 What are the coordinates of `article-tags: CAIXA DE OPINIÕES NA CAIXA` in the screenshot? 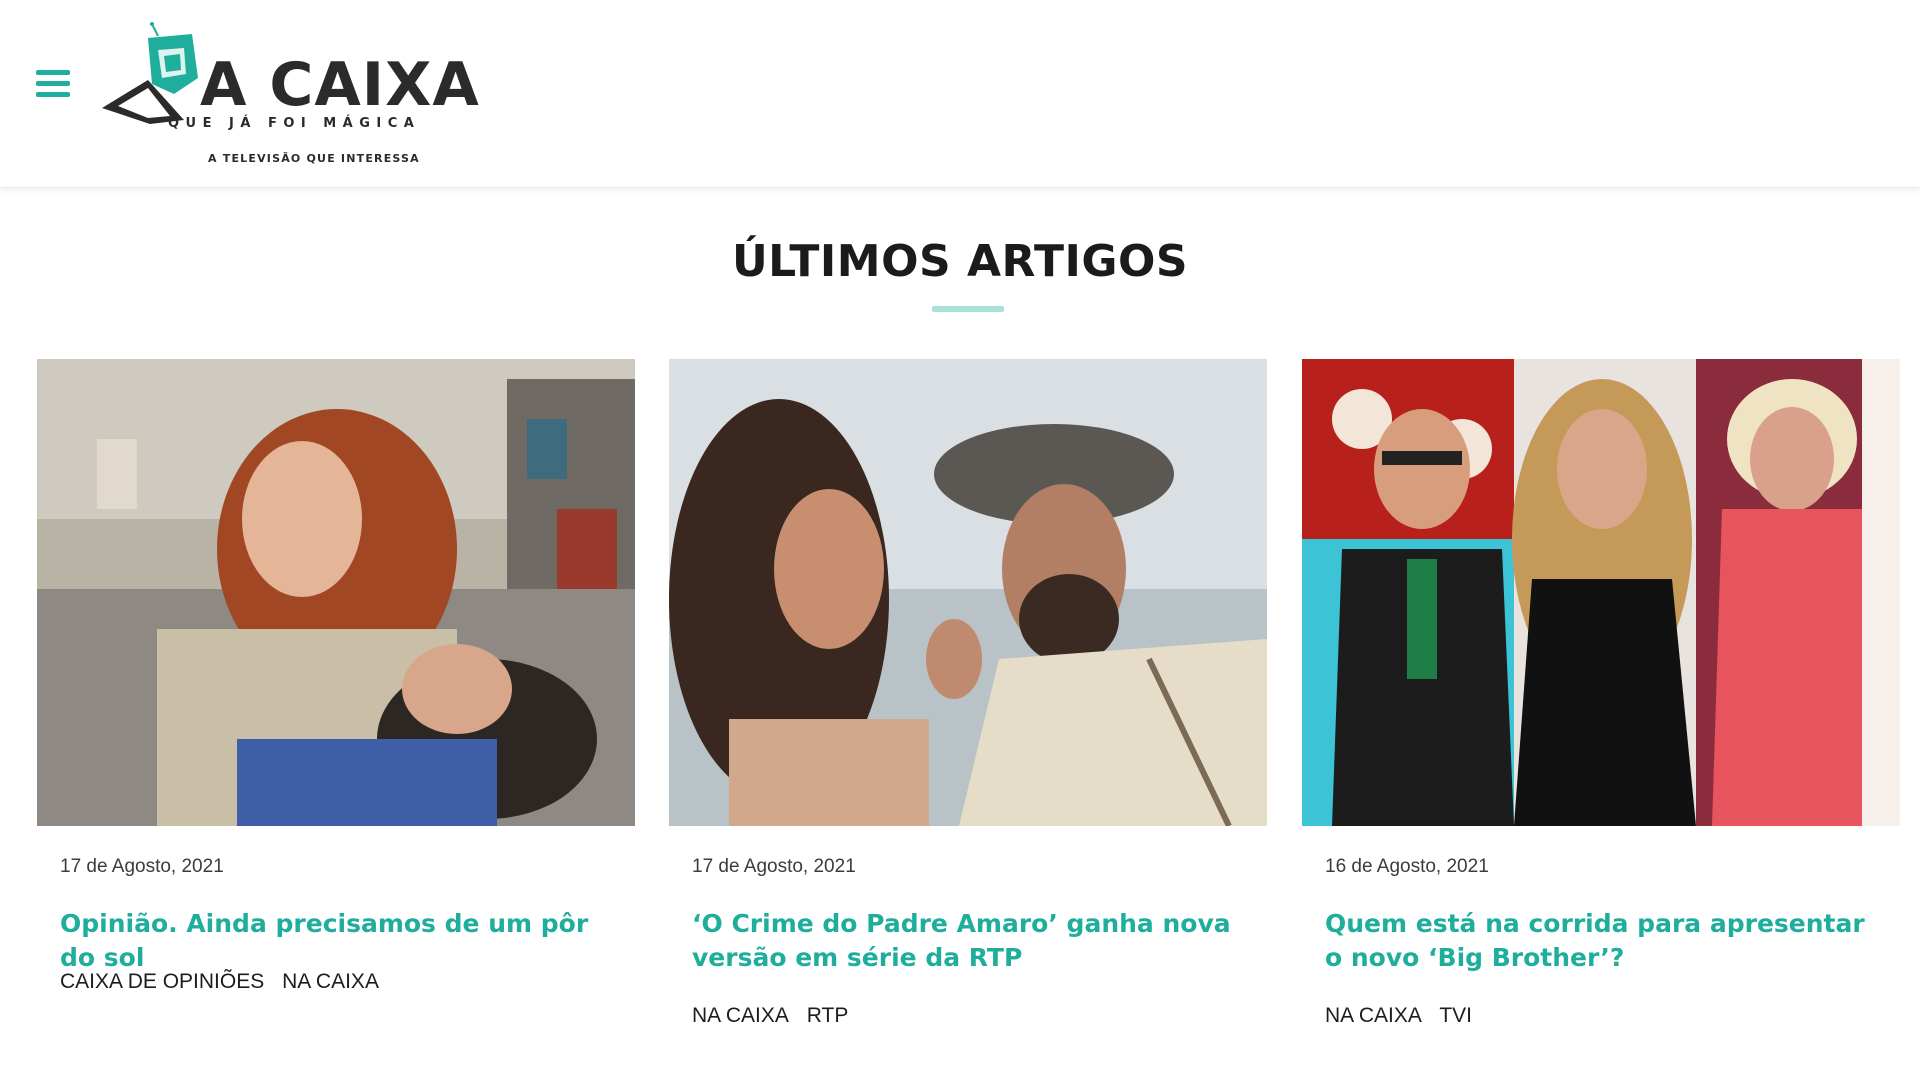 It's located at (225, 982).